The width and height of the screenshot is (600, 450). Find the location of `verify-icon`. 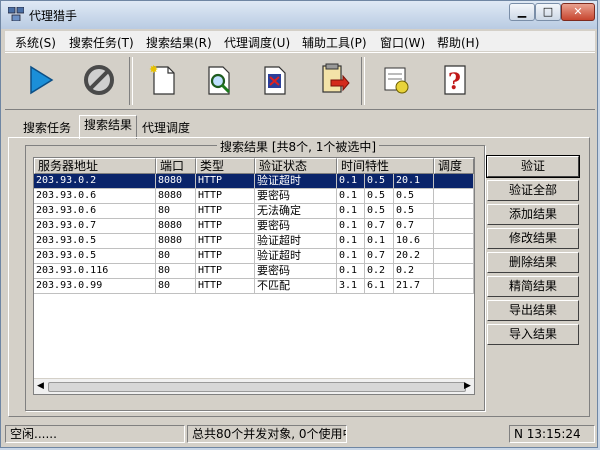

verify-icon is located at coordinates (397, 80).